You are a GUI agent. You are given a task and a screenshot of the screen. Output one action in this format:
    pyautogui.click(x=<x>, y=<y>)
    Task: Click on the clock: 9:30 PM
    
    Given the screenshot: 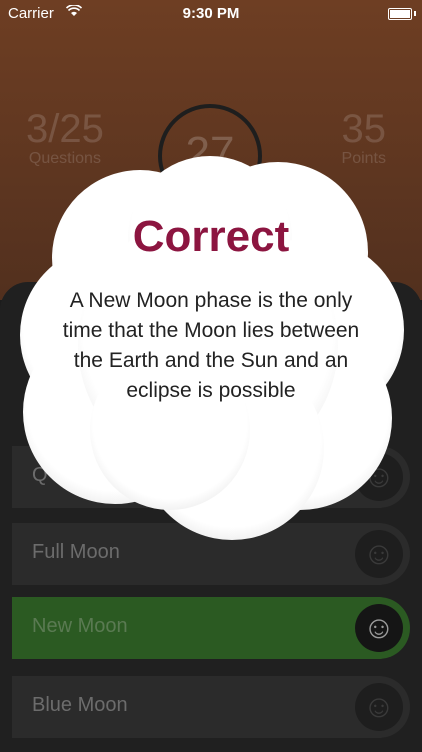 What is the action you would take?
    pyautogui.click(x=211, y=13)
    